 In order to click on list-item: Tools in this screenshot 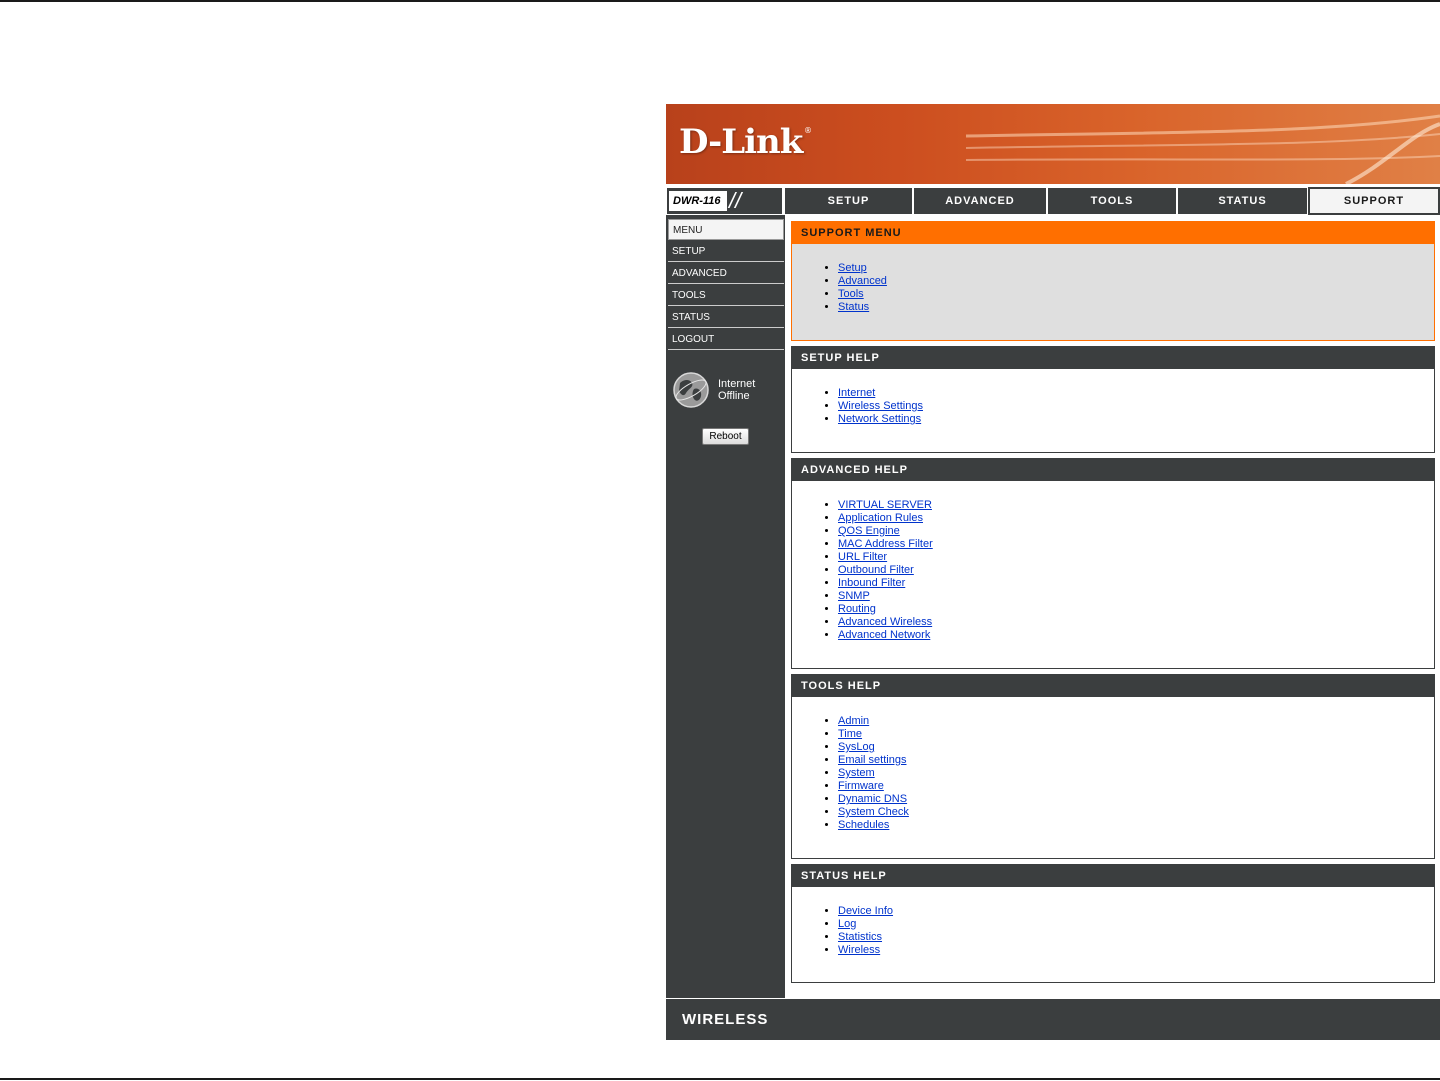, I will do `click(862, 294)`.